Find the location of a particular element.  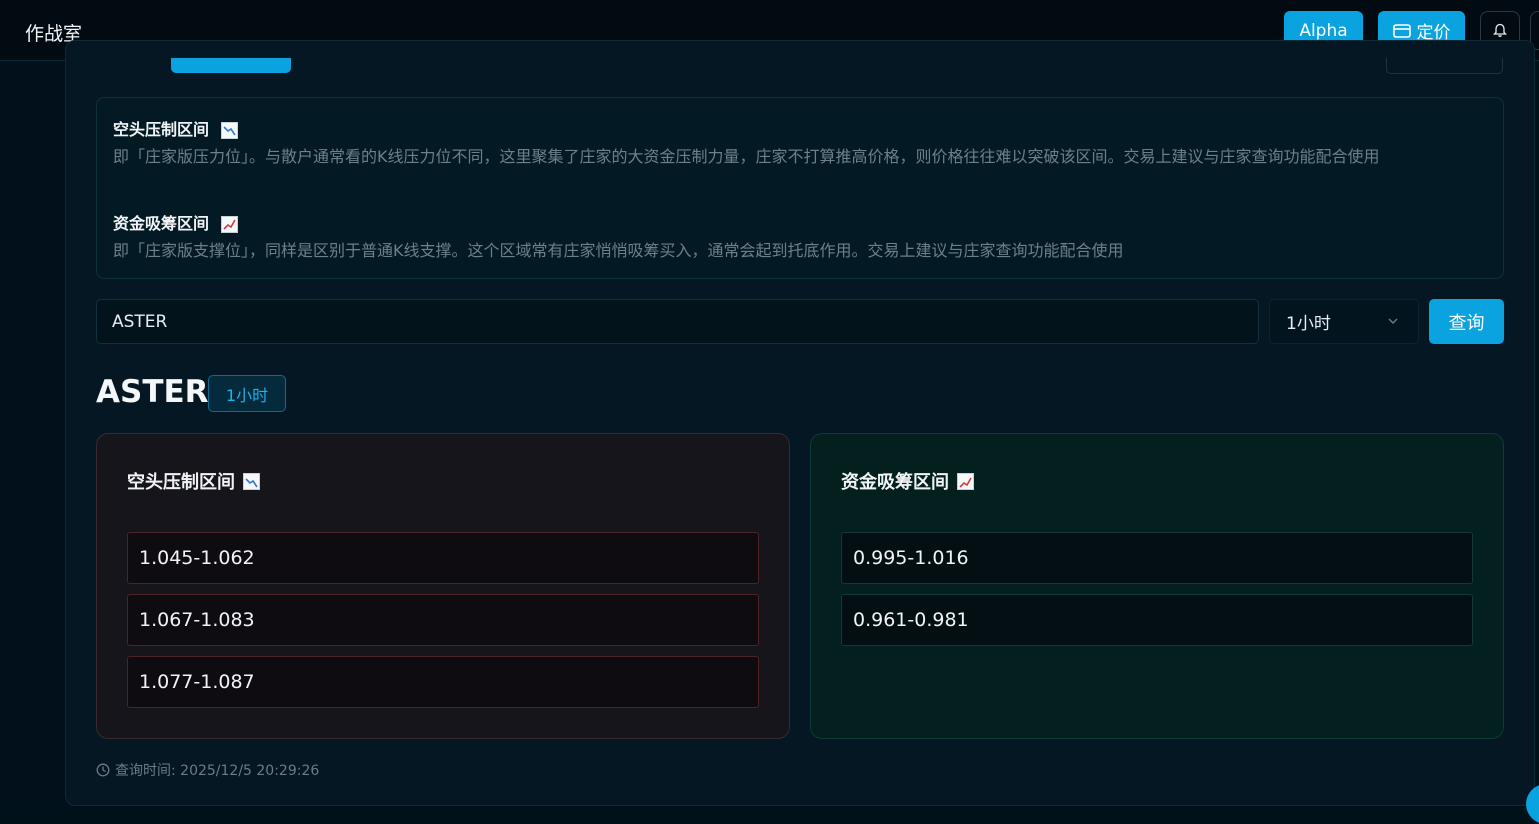

info-long-title: 资金吸筹区间 is located at coordinates (175, 222).